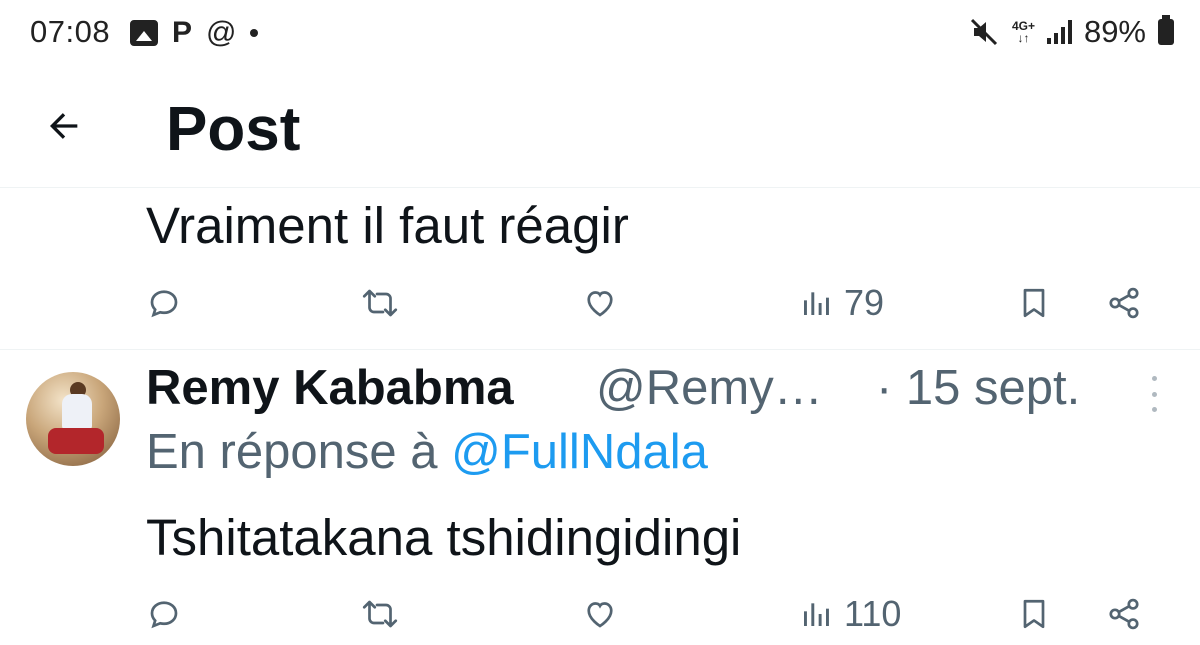 The image size is (1200, 645). What do you see at coordinates (1166, 30) in the screenshot?
I see `battery-icon` at bounding box center [1166, 30].